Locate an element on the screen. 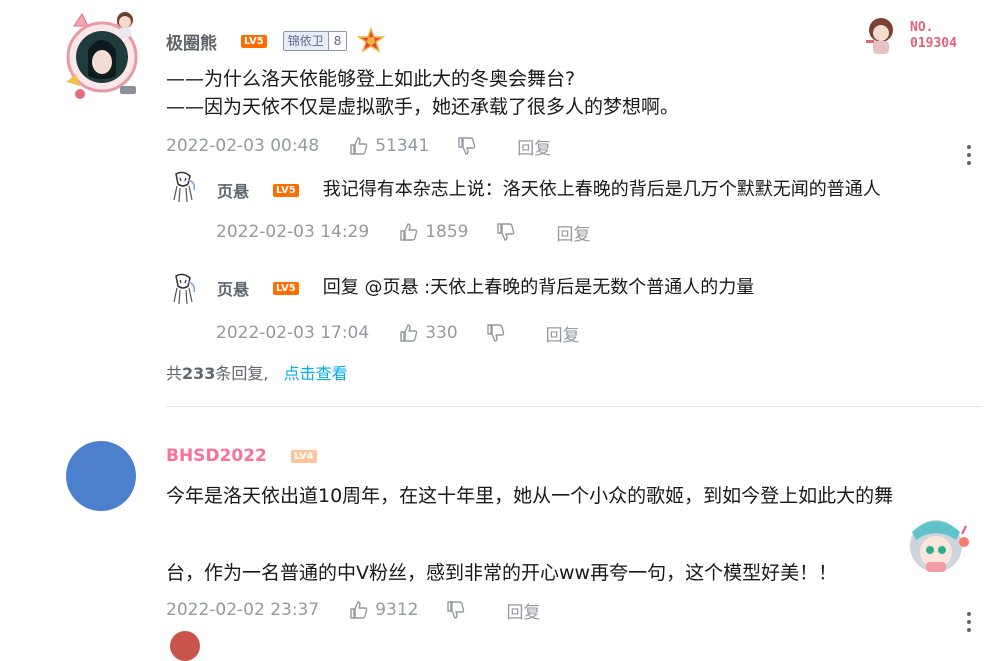  comment-text-line: ——因为天依不仅是虚拟歌手，她还承载了很多人的梦想啊。 is located at coordinates (423, 107).